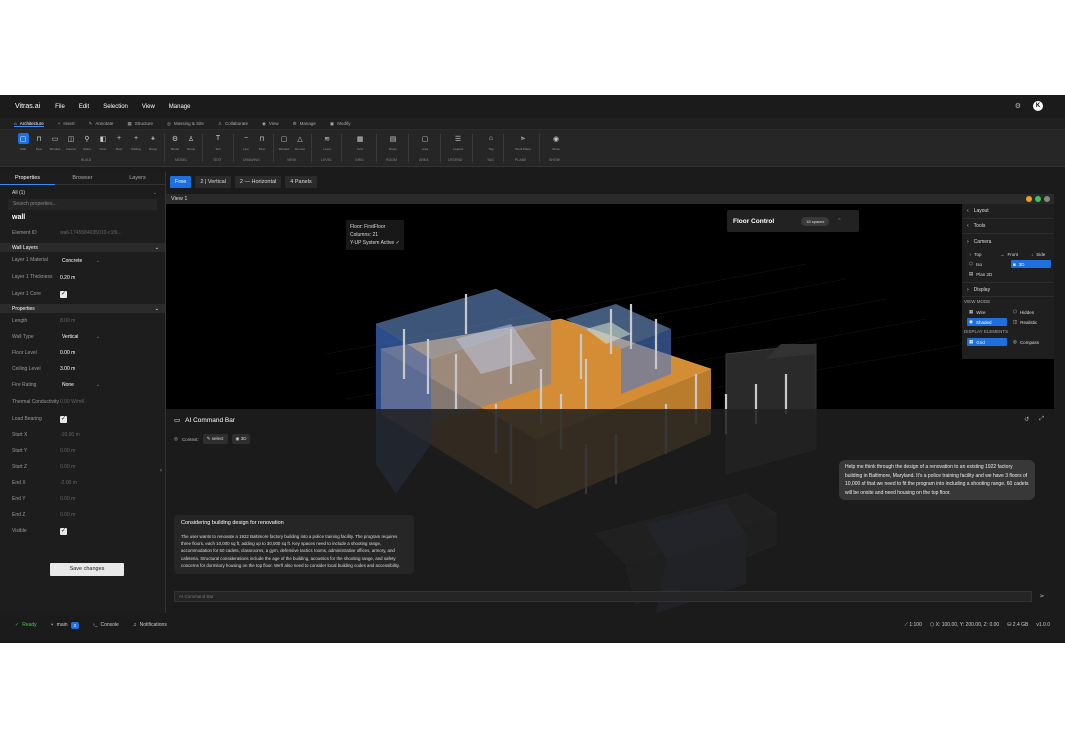 The width and height of the screenshot is (1065, 750). Describe the element at coordinates (241, 439) in the screenshot. I see `context-chip-3d: ◉ 3D` at that location.